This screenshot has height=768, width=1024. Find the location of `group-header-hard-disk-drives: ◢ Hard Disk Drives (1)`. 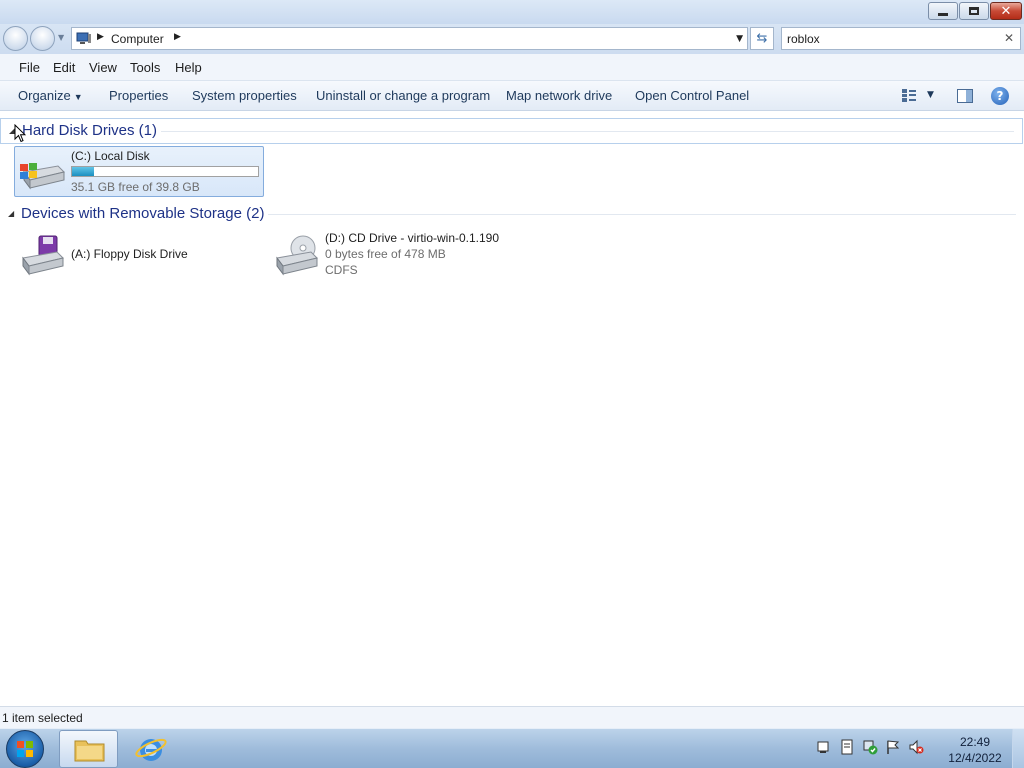

group-header-hard-disk-drives: ◢ Hard Disk Drives (1) is located at coordinates (511, 131).